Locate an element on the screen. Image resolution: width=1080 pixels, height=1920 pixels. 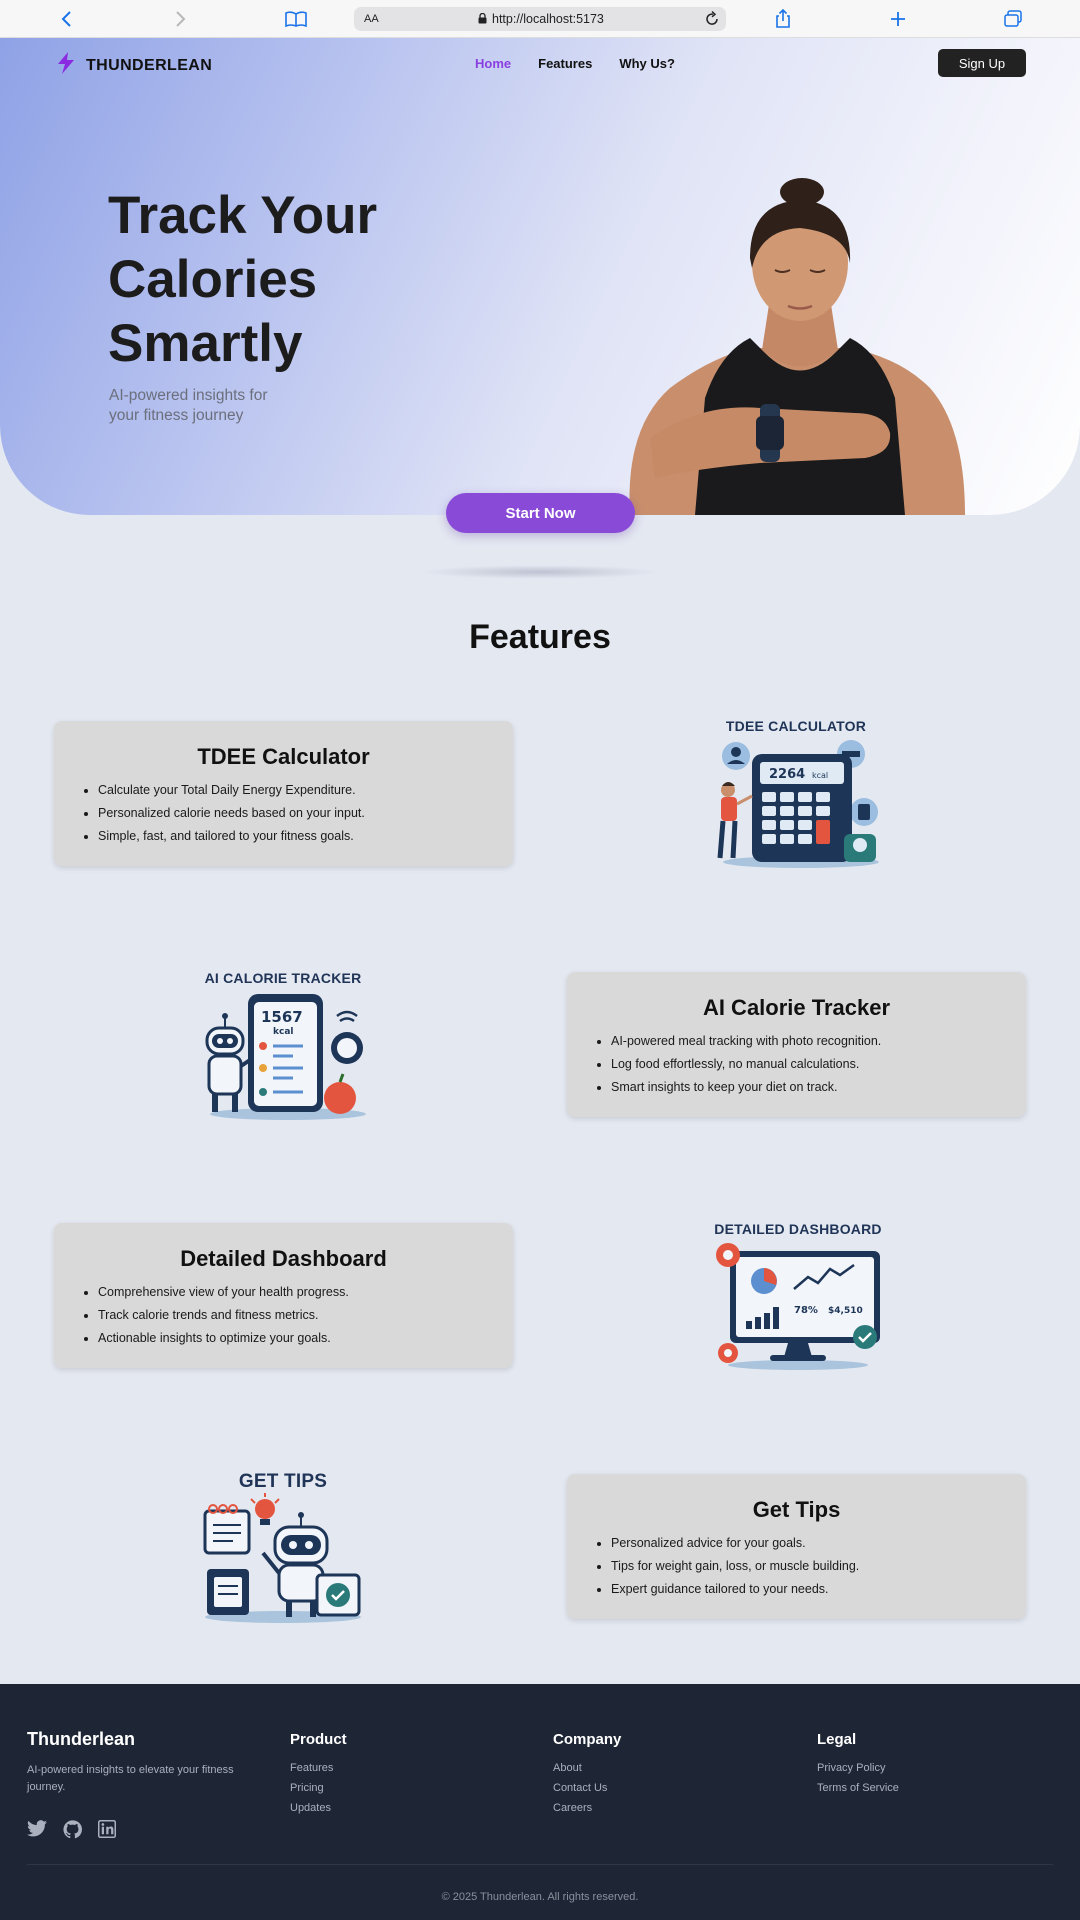
footer-link-updates: Updates is located at coordinates (318, 1808).